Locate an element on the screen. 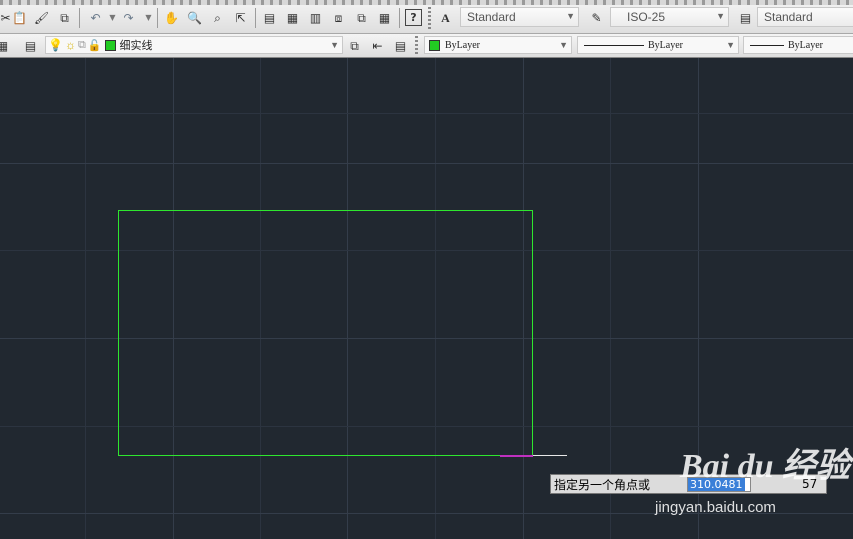 Image resolution: width=853 pixels, height=539 pixels. layer-select: 💡 ☼ ⧉ 🔓 细实线 ▼ is located at coordinates (194, 45).